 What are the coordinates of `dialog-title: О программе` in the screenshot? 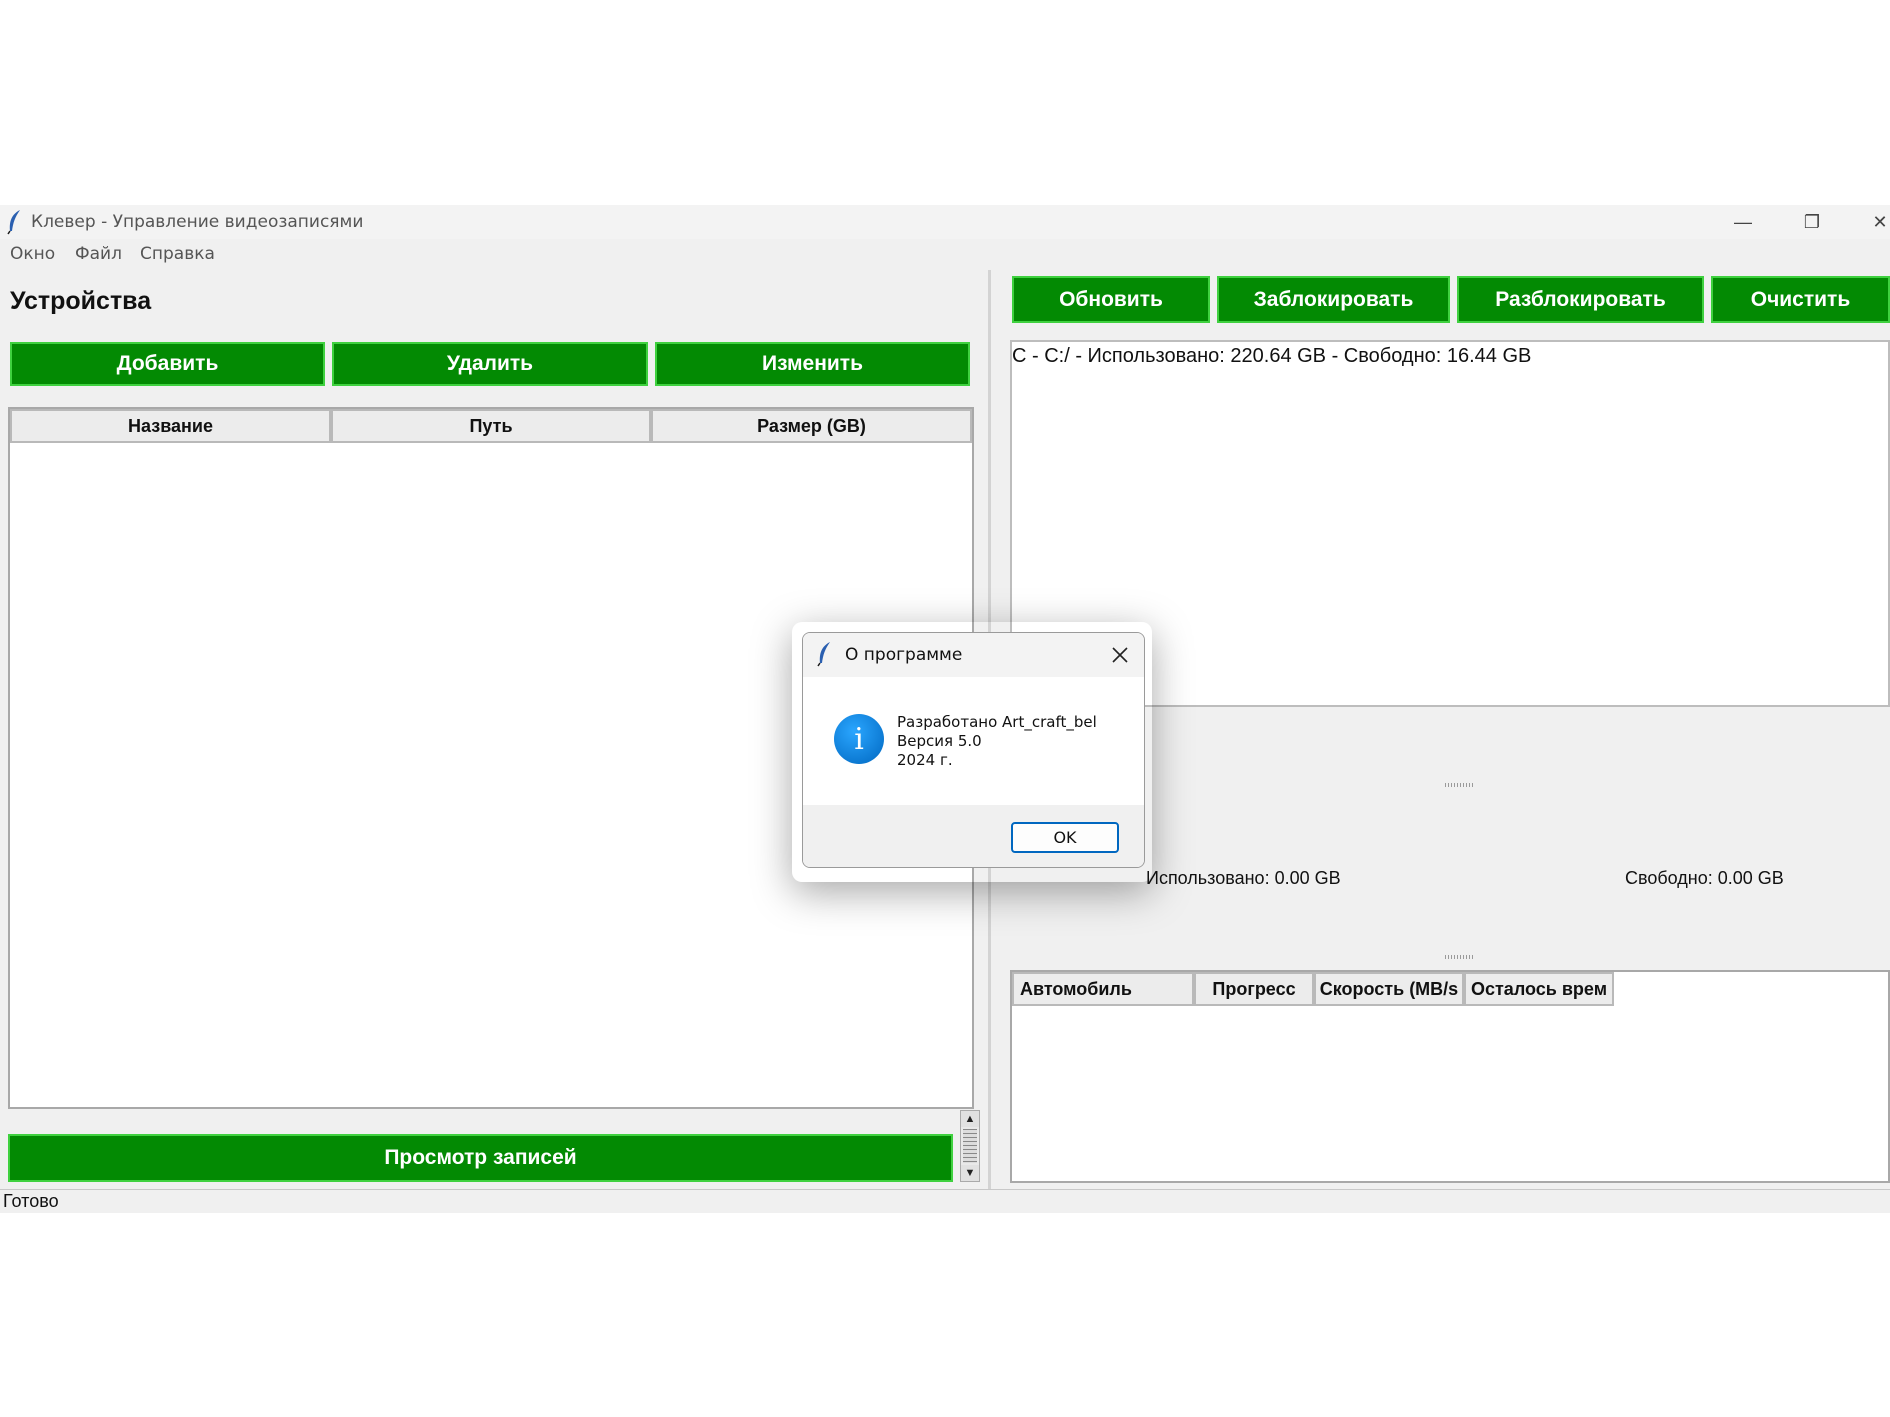 It's located at (904, 655).